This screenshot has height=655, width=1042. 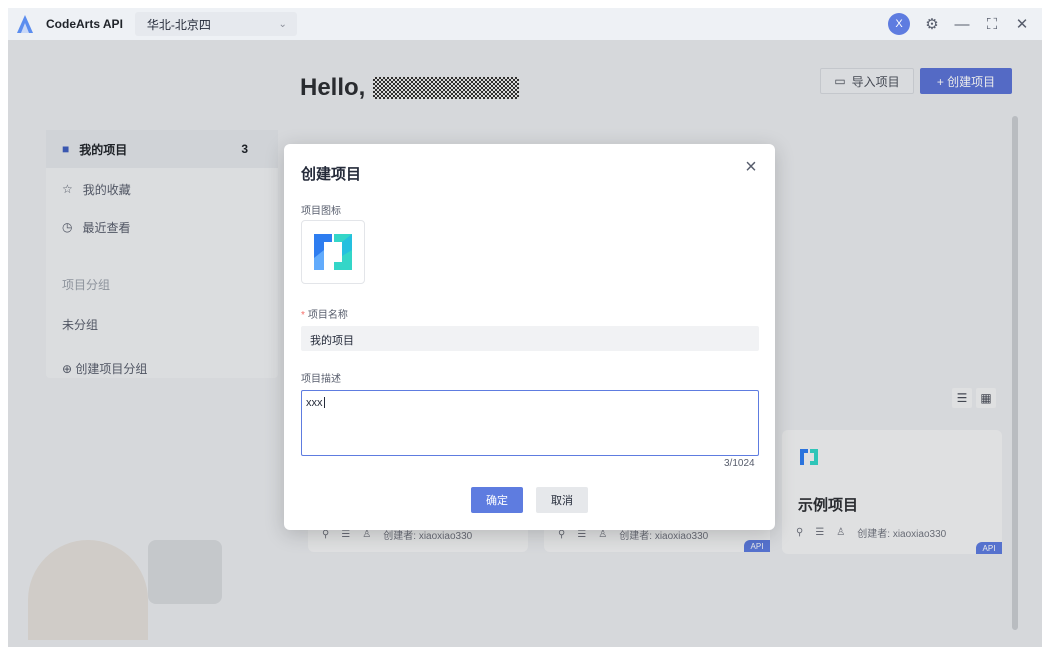 I want to click on minimize-icon: —, so click(x=962, y=24).